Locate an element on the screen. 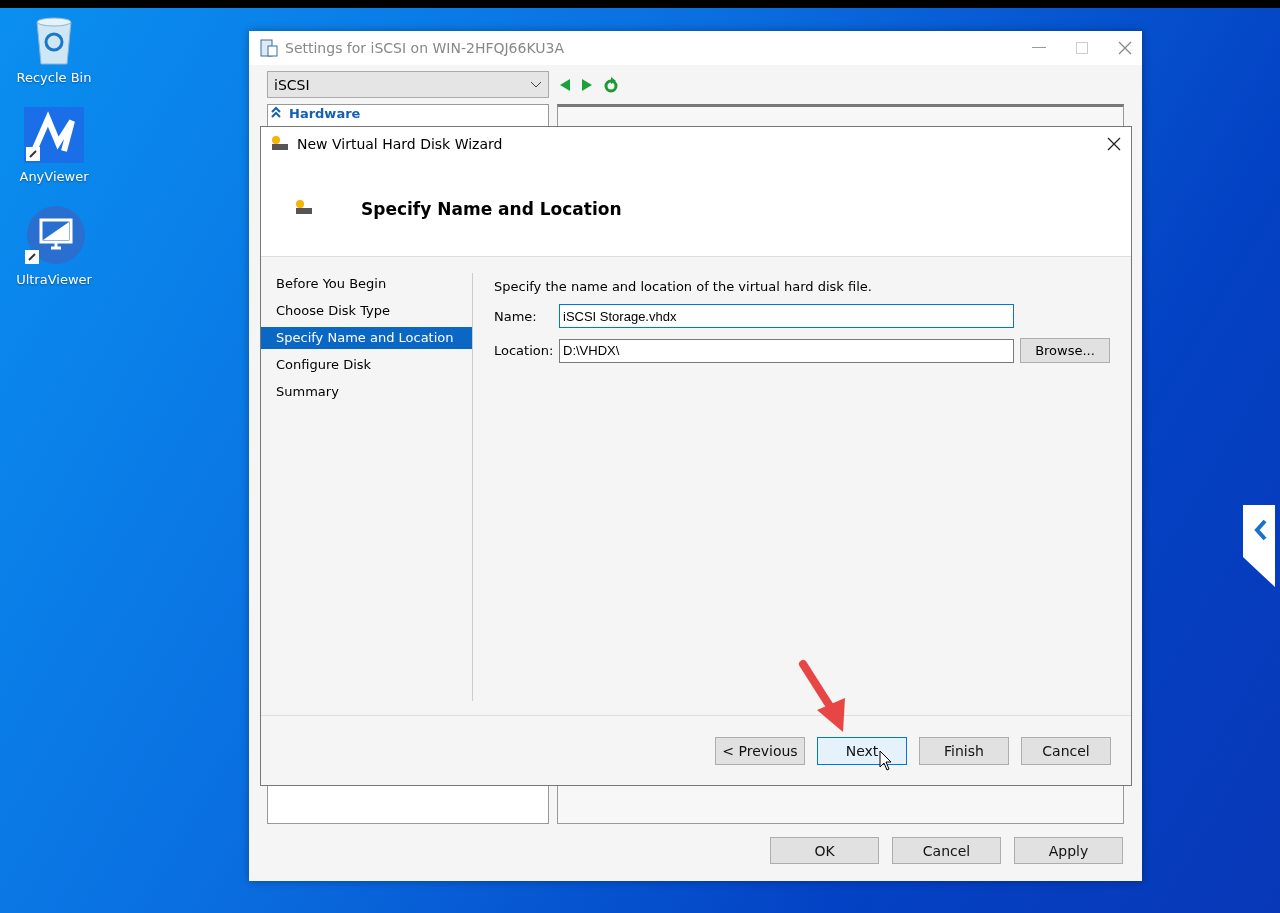 The height and width of the screenshot is (913, 1280). field-label: Name: is located at coordinates (516, 316).